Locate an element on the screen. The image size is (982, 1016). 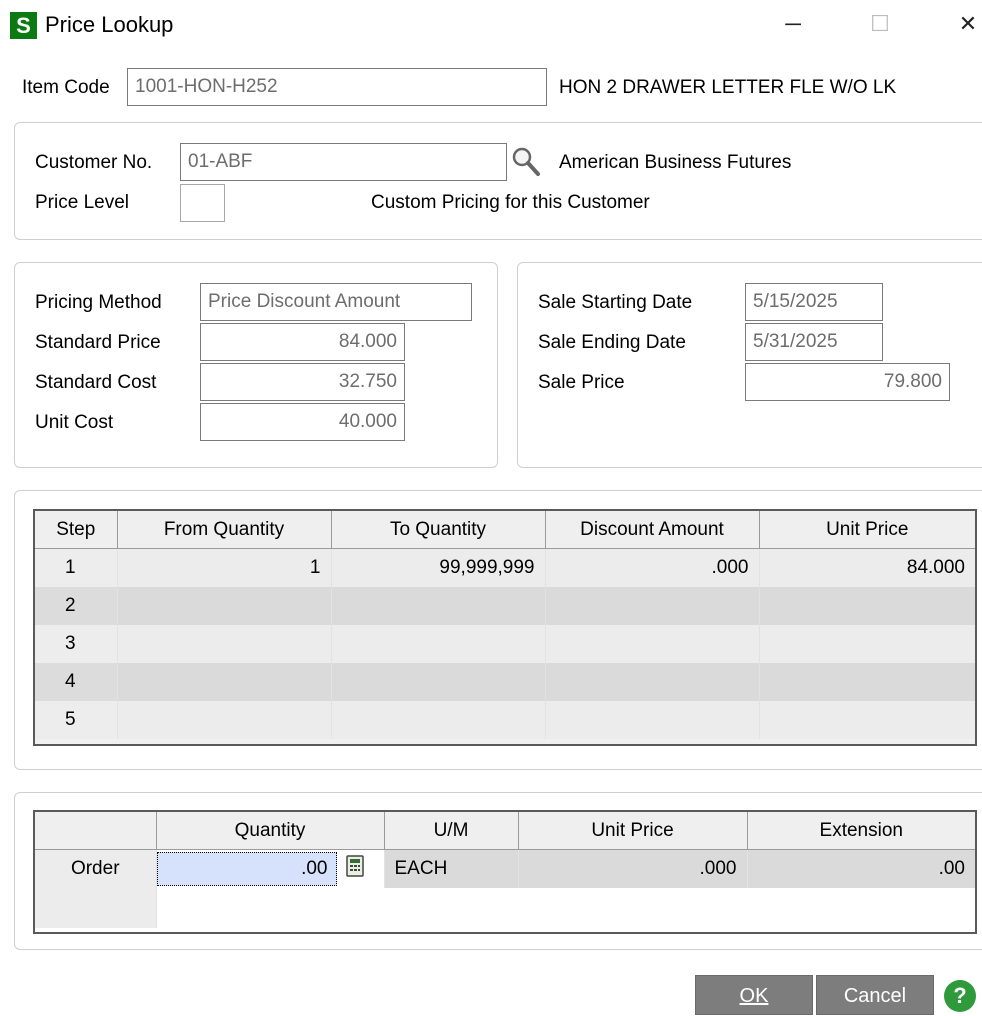
table-row: 5 is located at coordinates (505, 720).